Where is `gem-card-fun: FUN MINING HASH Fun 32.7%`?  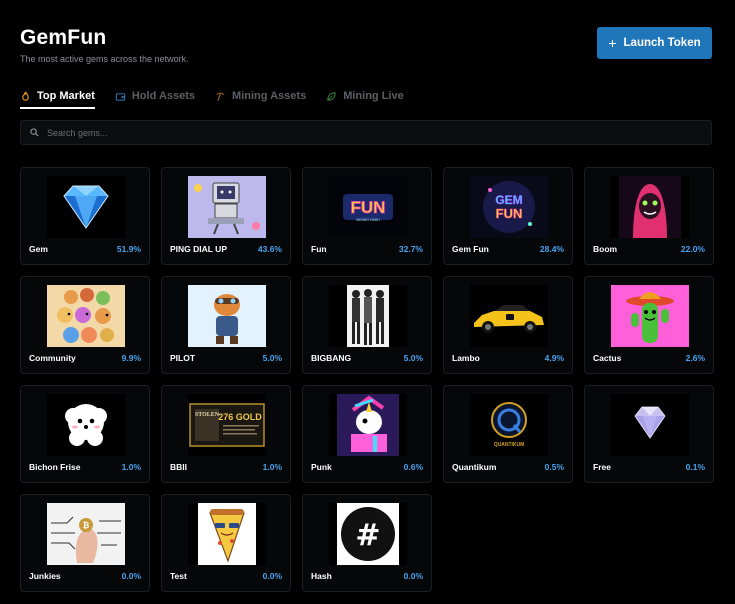
gem-card-fun: FUN MINING HASH Fun 32.7% is located at coordinates (367, 216).